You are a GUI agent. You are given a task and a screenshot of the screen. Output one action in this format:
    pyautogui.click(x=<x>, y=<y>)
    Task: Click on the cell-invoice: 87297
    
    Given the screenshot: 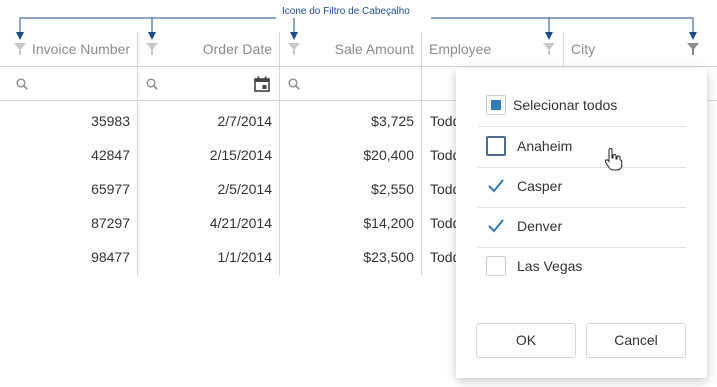 What is the action you would take?
    pyautogui.click(x=110, y=223)
    